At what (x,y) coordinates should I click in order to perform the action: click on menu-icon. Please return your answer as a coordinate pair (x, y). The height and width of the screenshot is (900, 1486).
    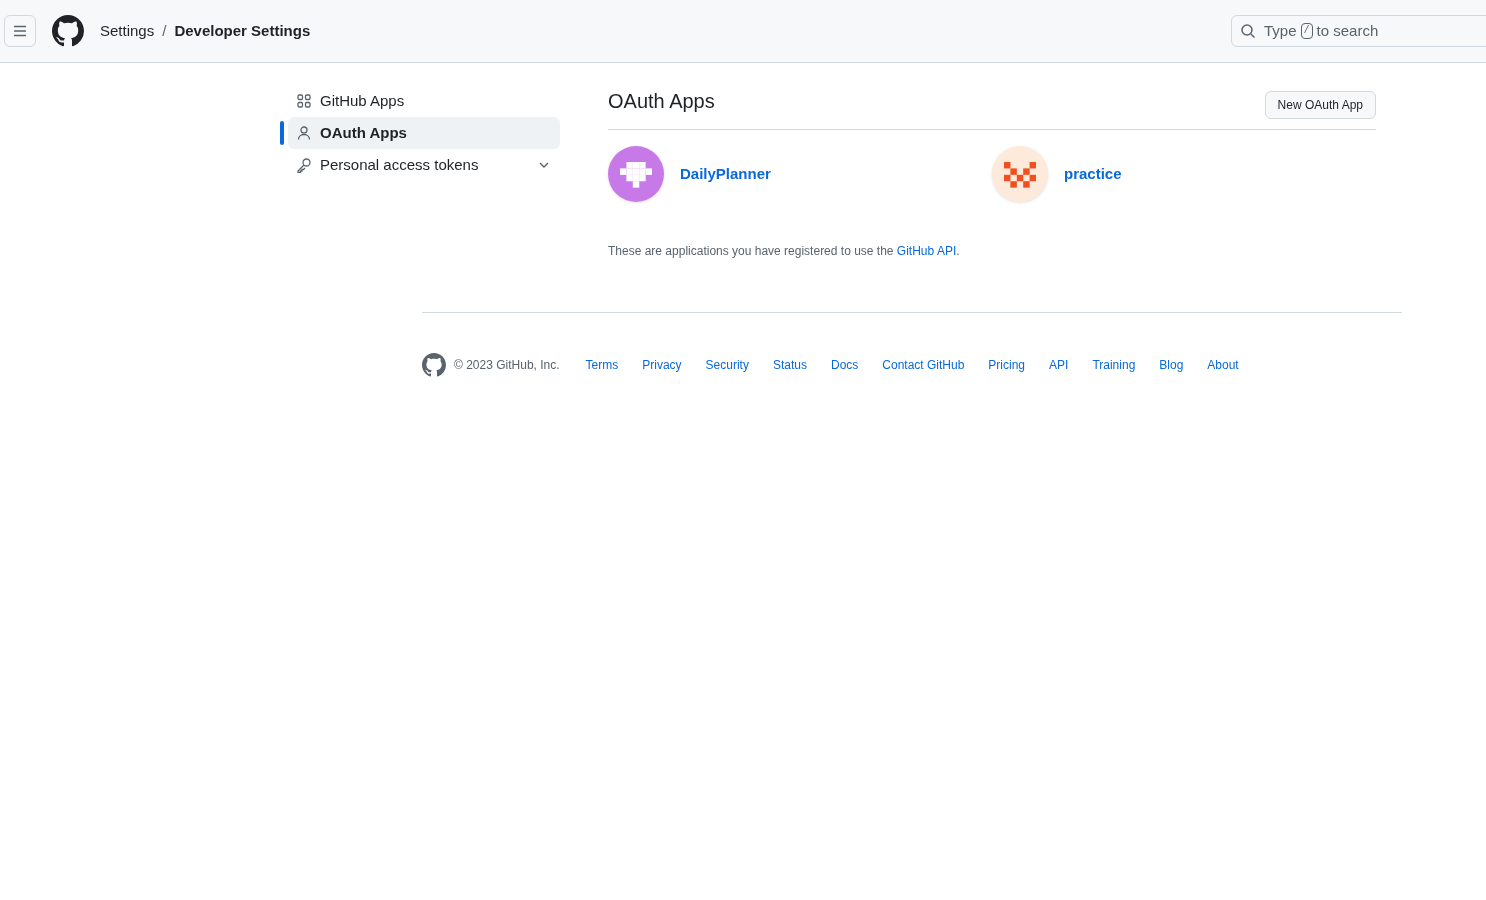
    Looking at the image, I should click on (20, 31).